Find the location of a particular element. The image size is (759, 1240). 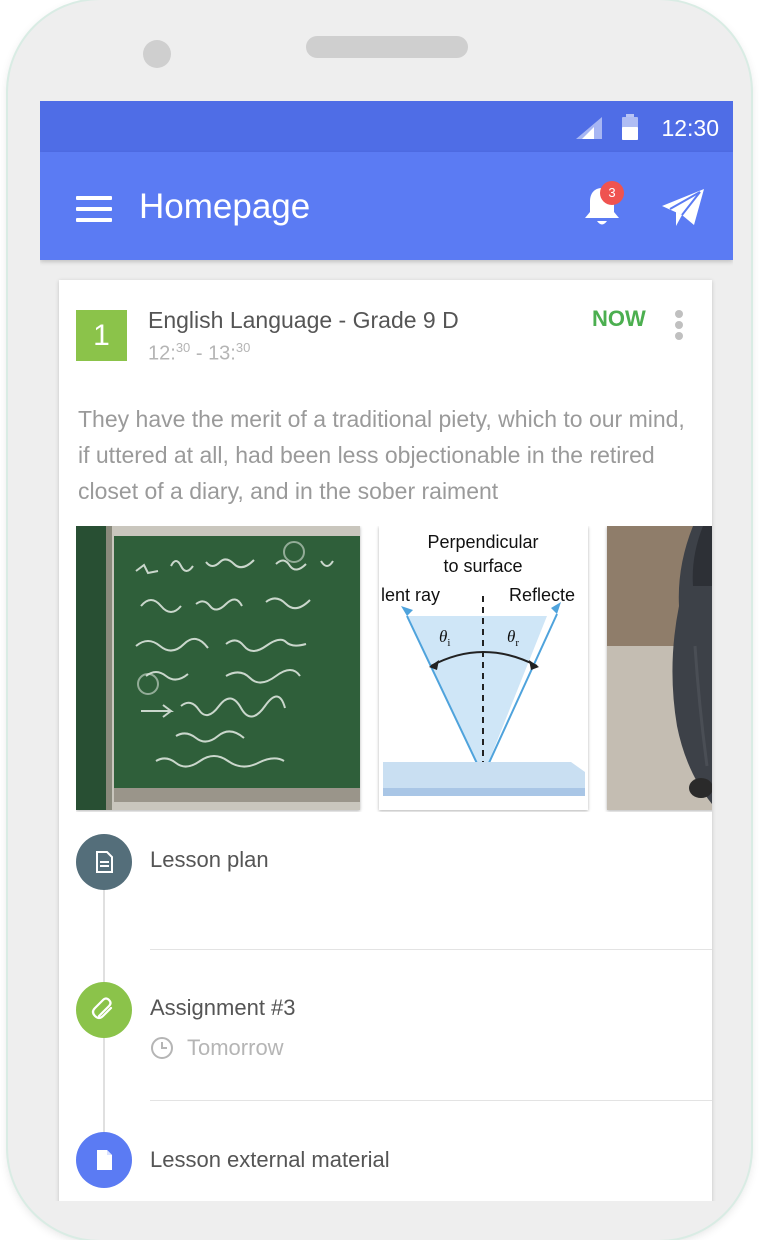

lesson-plan-label: Lesson plan is located at coordinates (209, 860).